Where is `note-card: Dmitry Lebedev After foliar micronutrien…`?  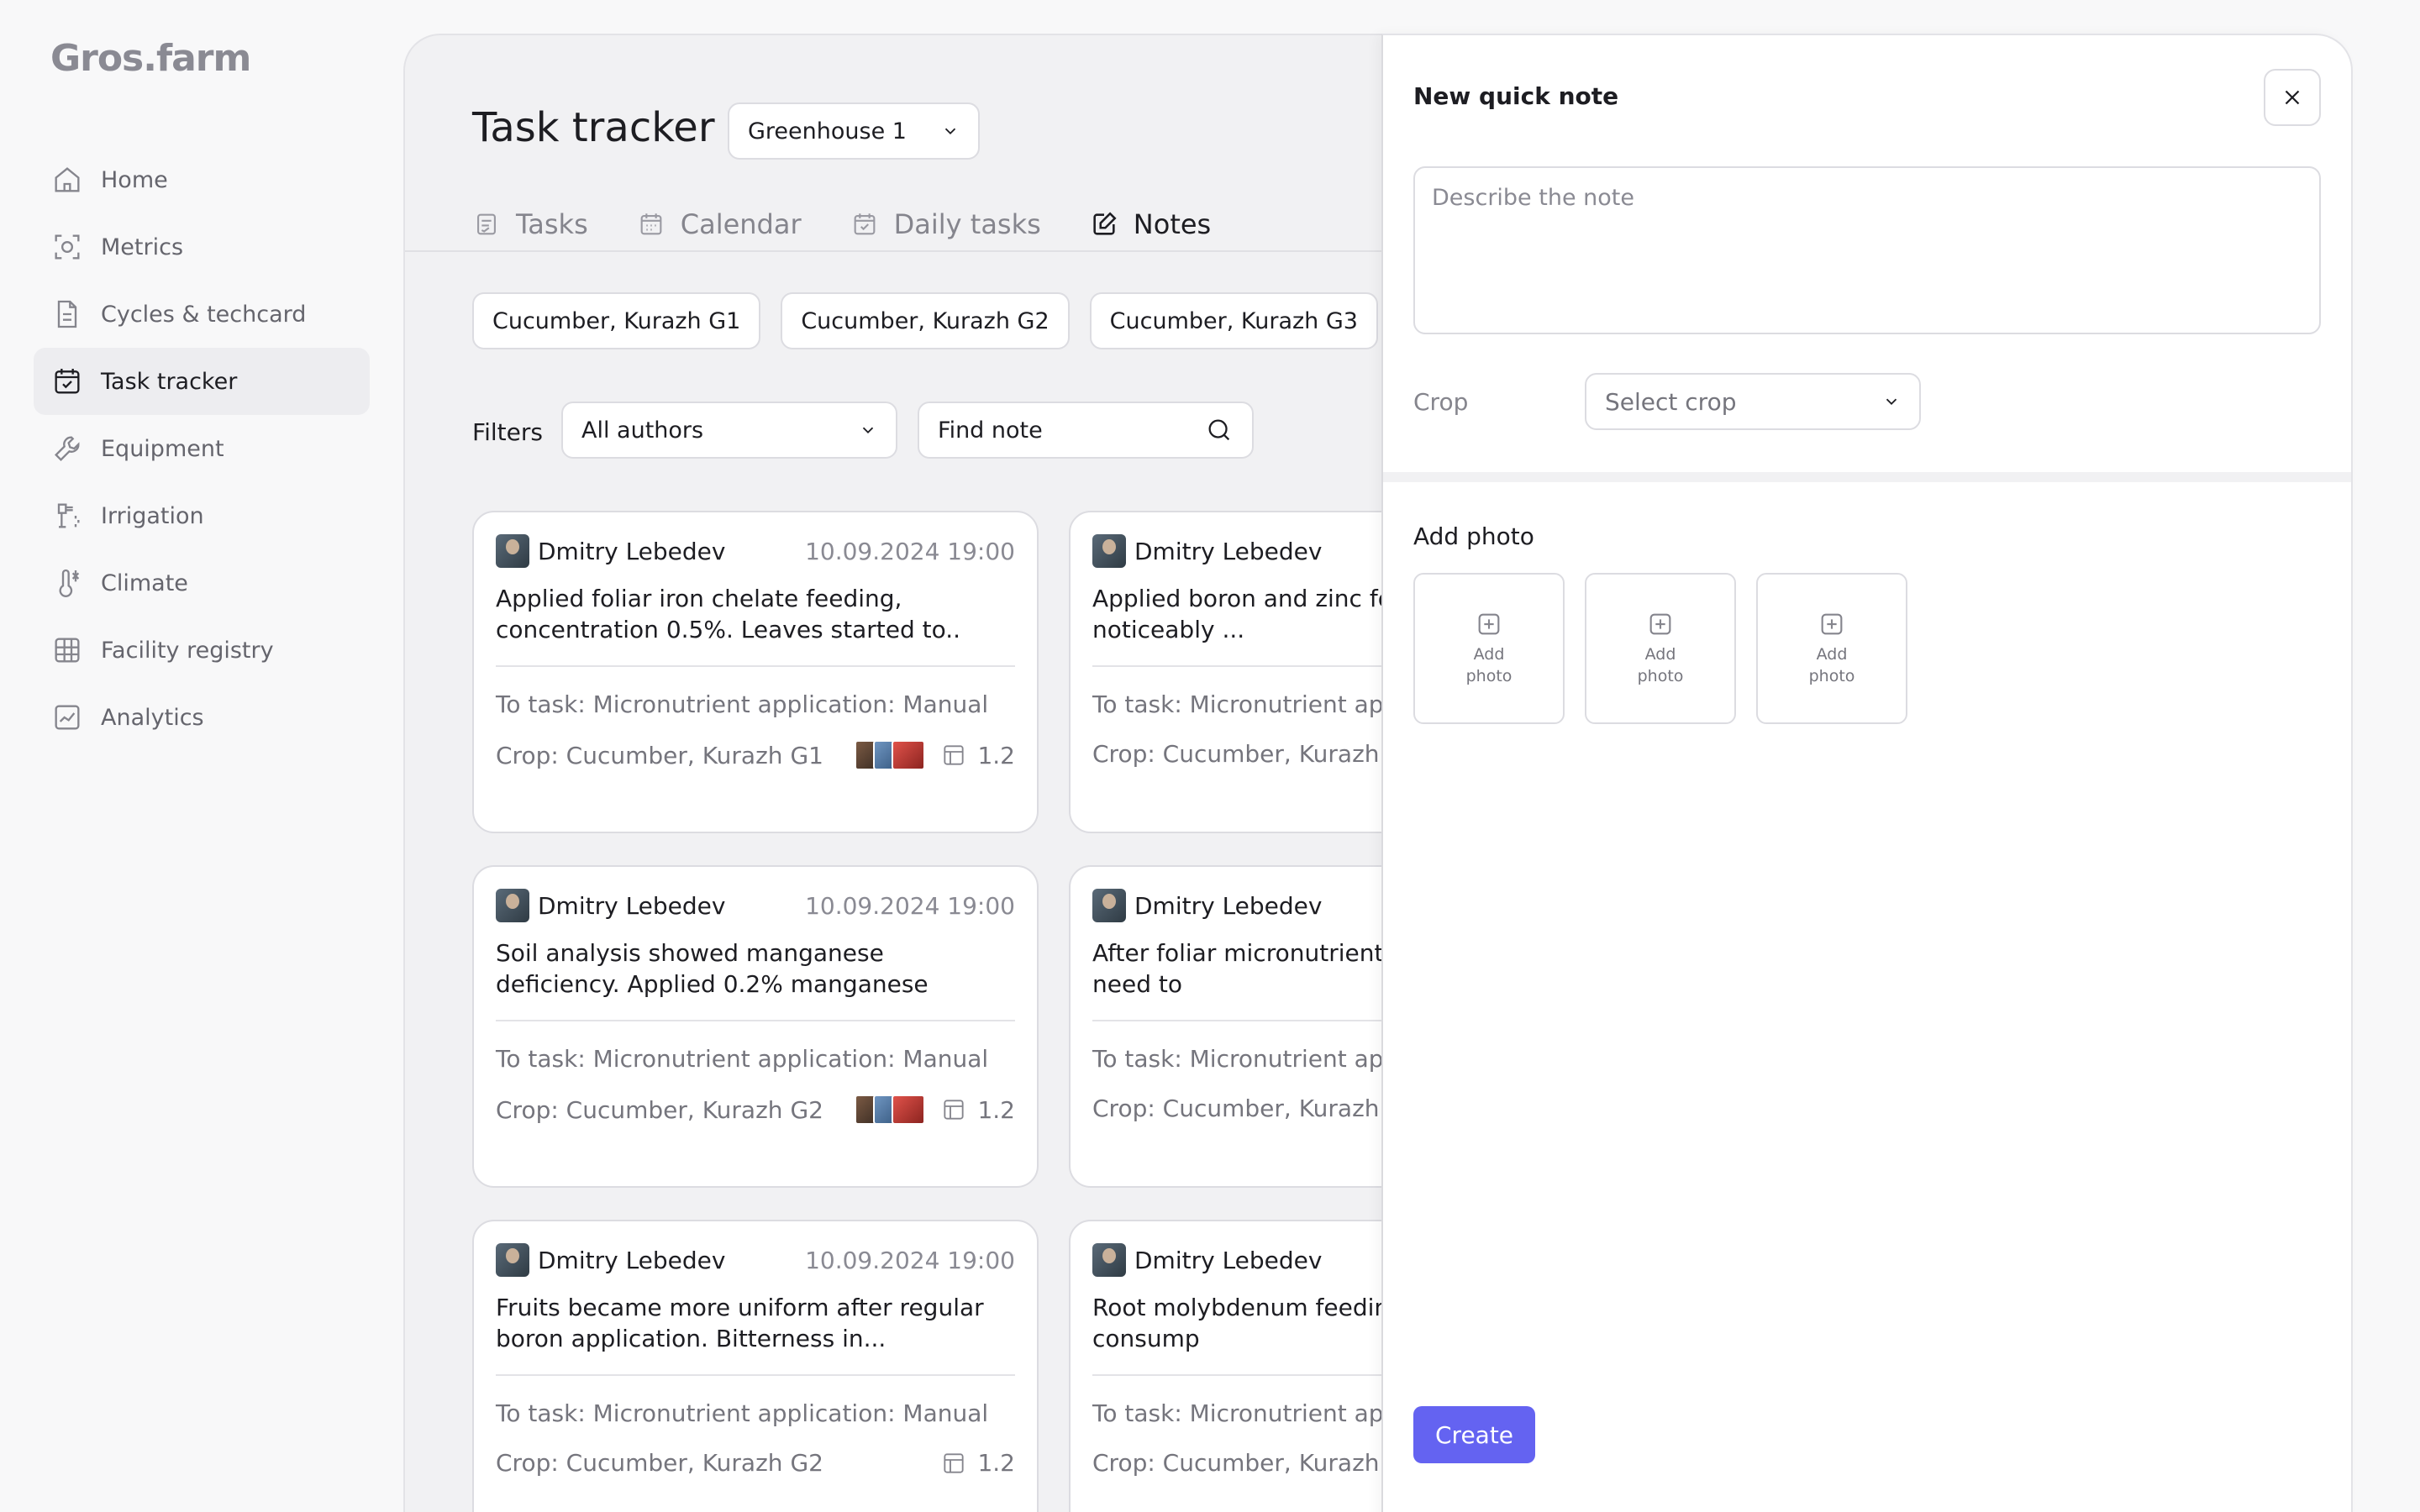 note-card: Dmitry Lebedev After foliar micronutrien… is located at coordinates (1227, 1026).